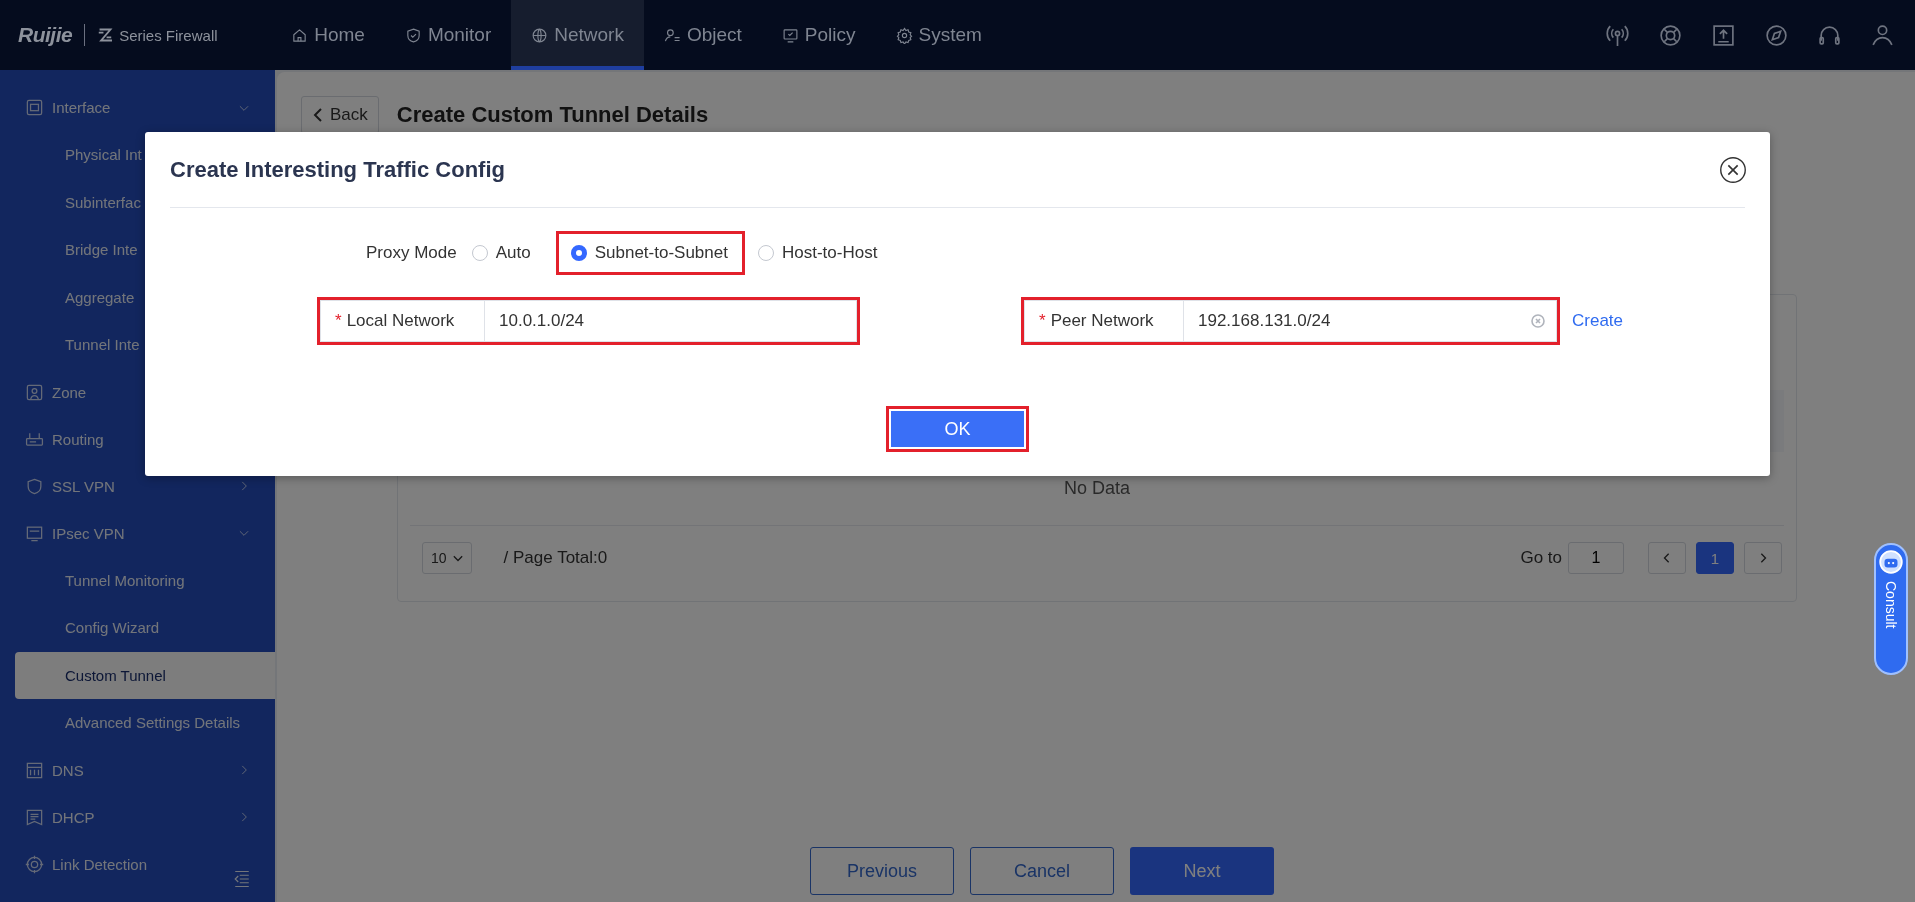 Image resolution: width=1915 pixels, height=902 pixels. I want to click on product-name: Series Firewall, so click(169, 35).